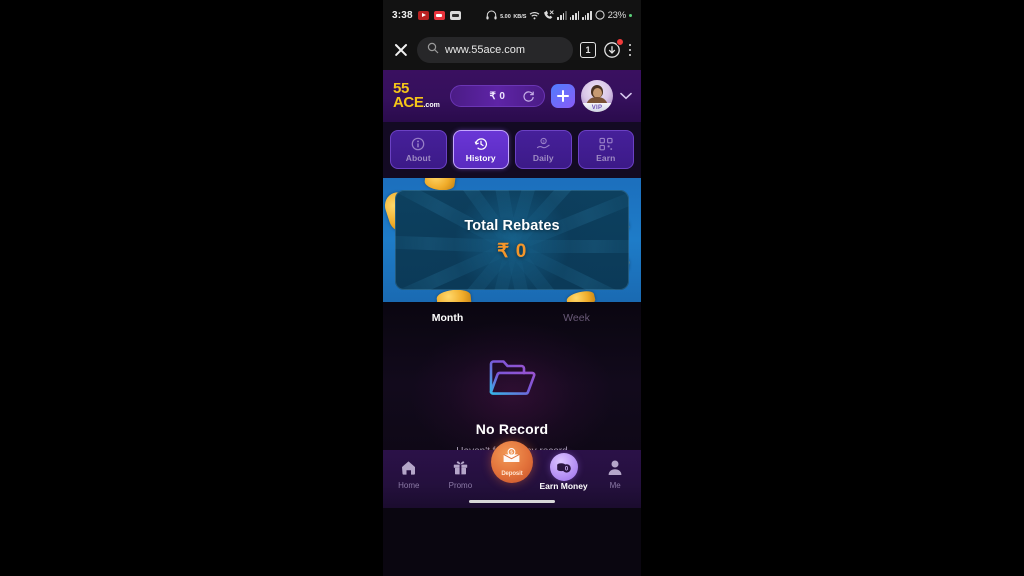 The image size is (1024, 576). I want to click on empty-state-title: No Record, so click(512, 429).